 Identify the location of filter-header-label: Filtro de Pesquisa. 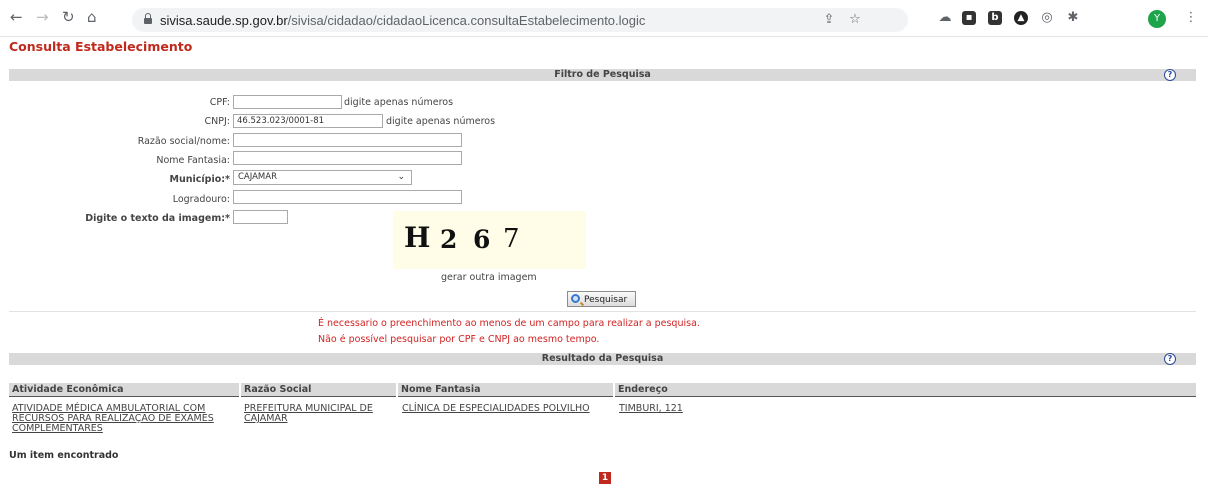
(602, 74).